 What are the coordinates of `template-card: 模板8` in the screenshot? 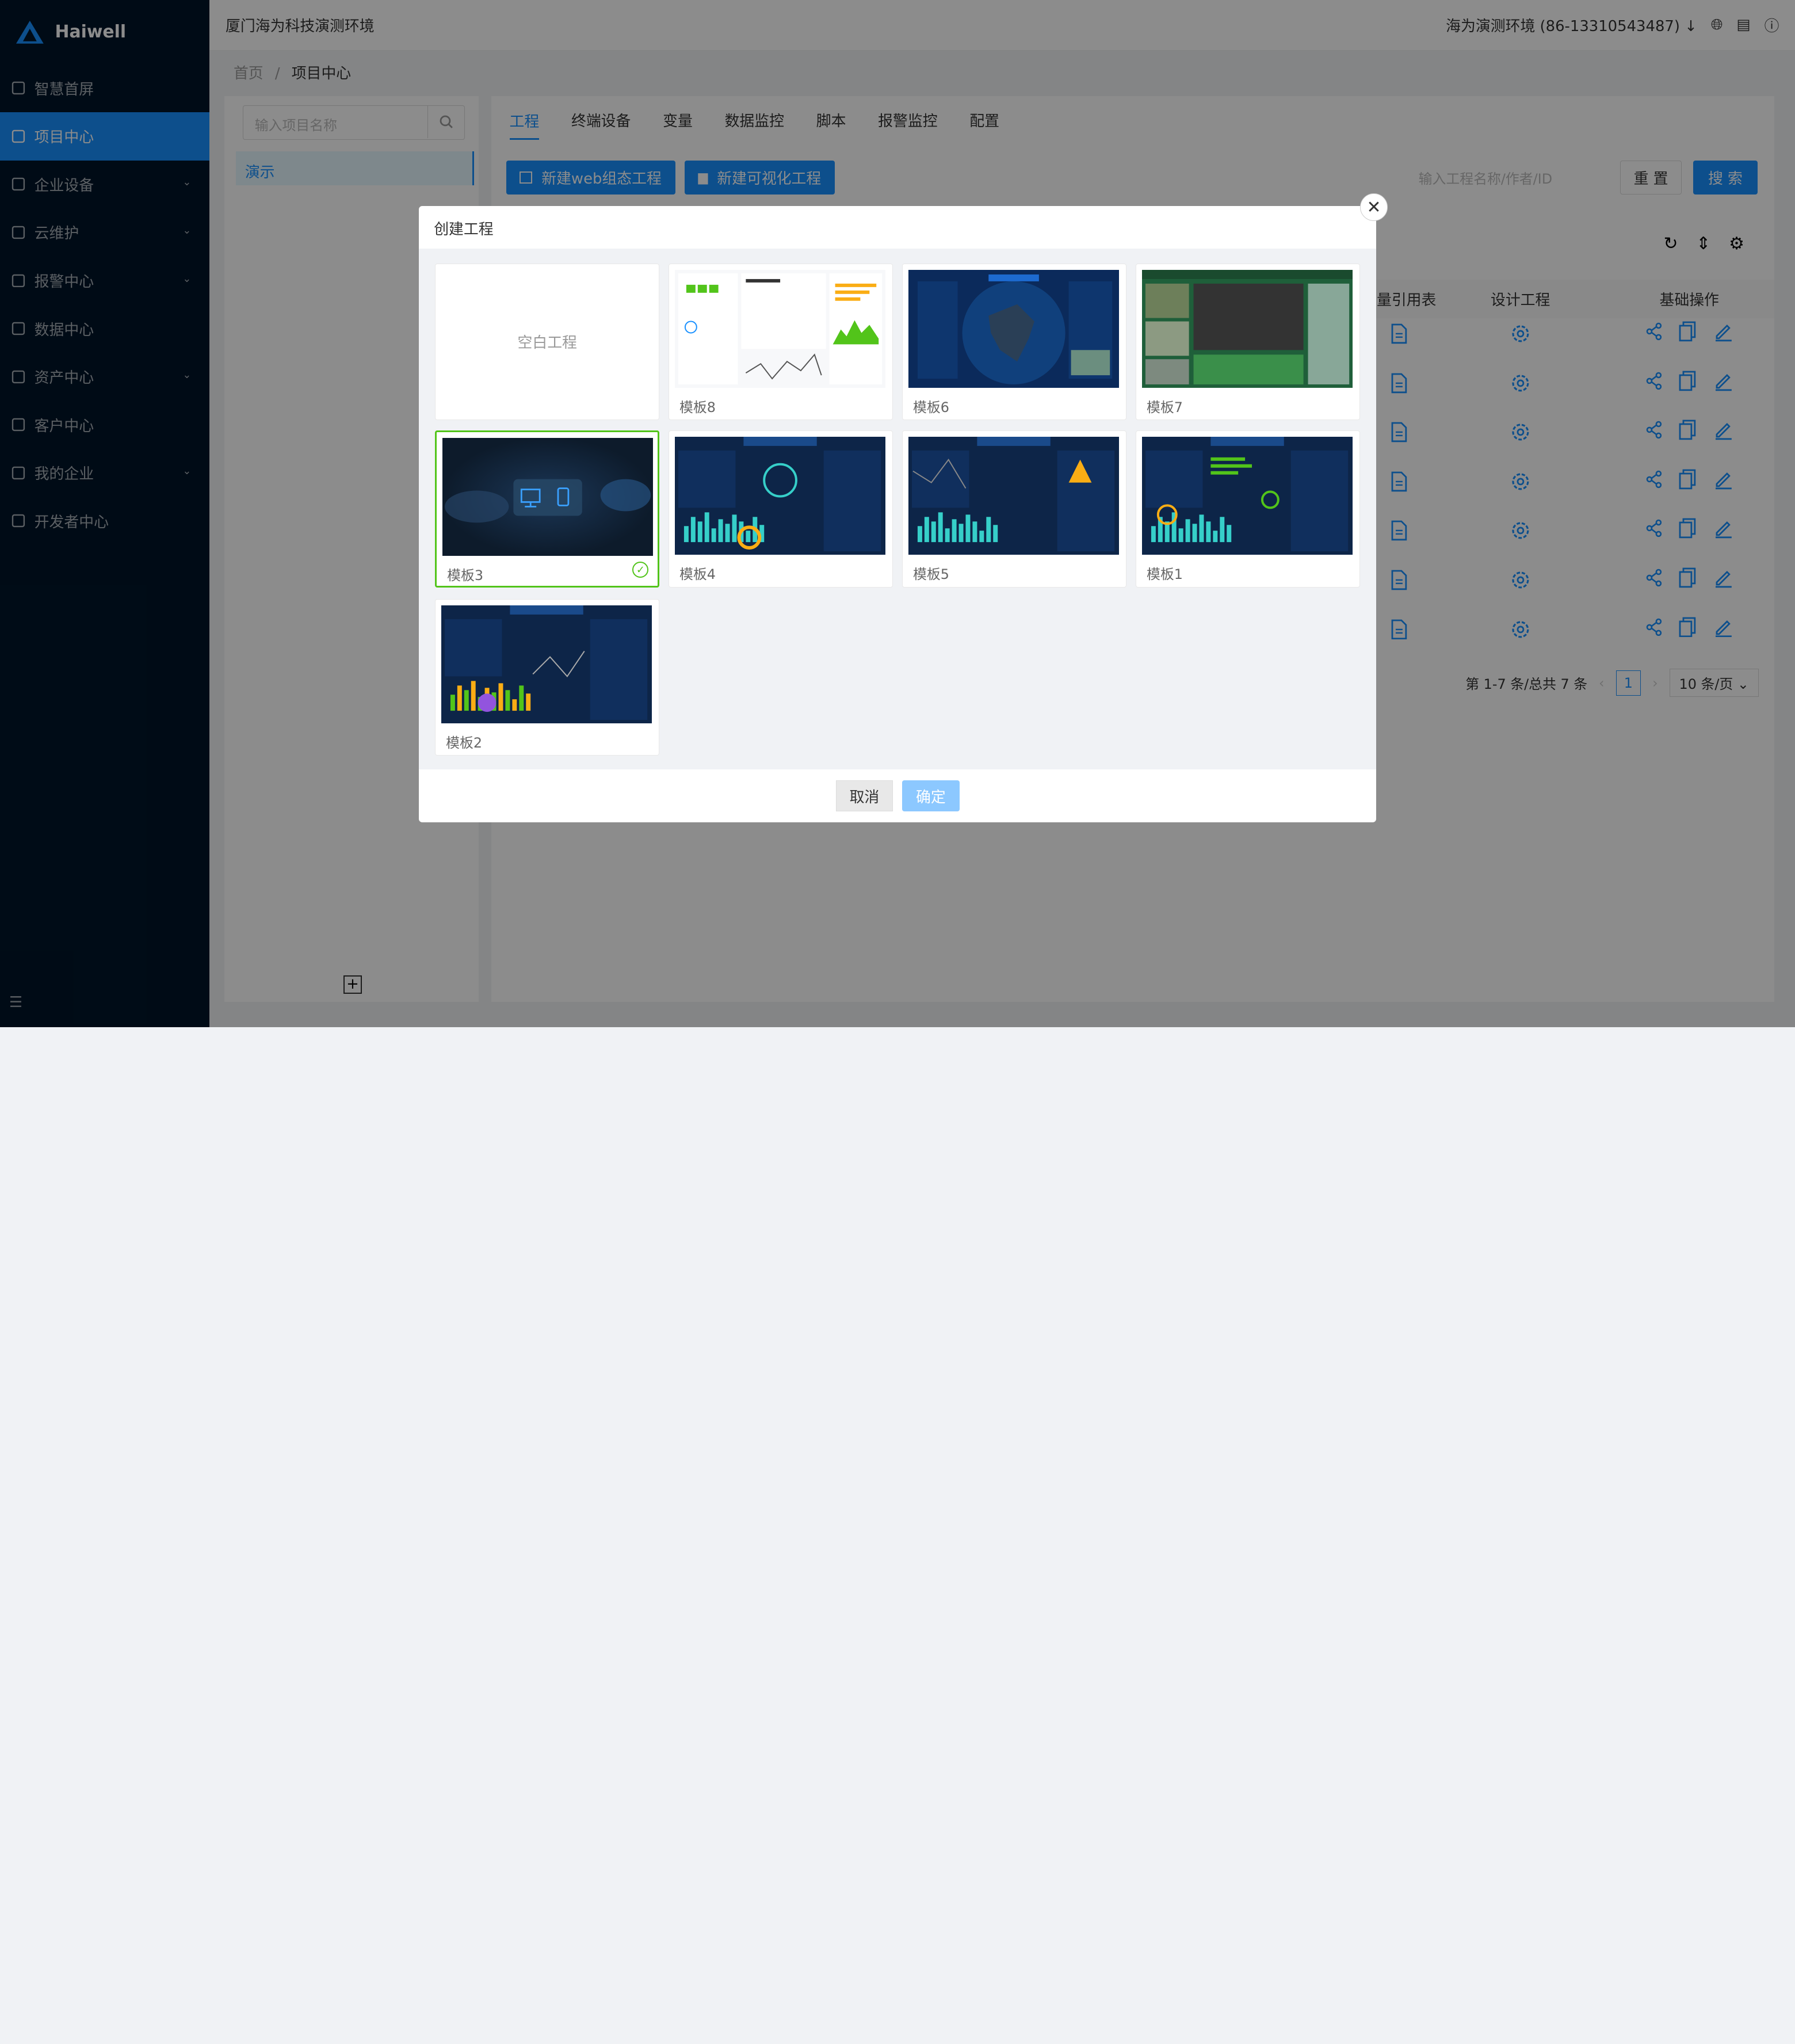 It's located at (781, 342).